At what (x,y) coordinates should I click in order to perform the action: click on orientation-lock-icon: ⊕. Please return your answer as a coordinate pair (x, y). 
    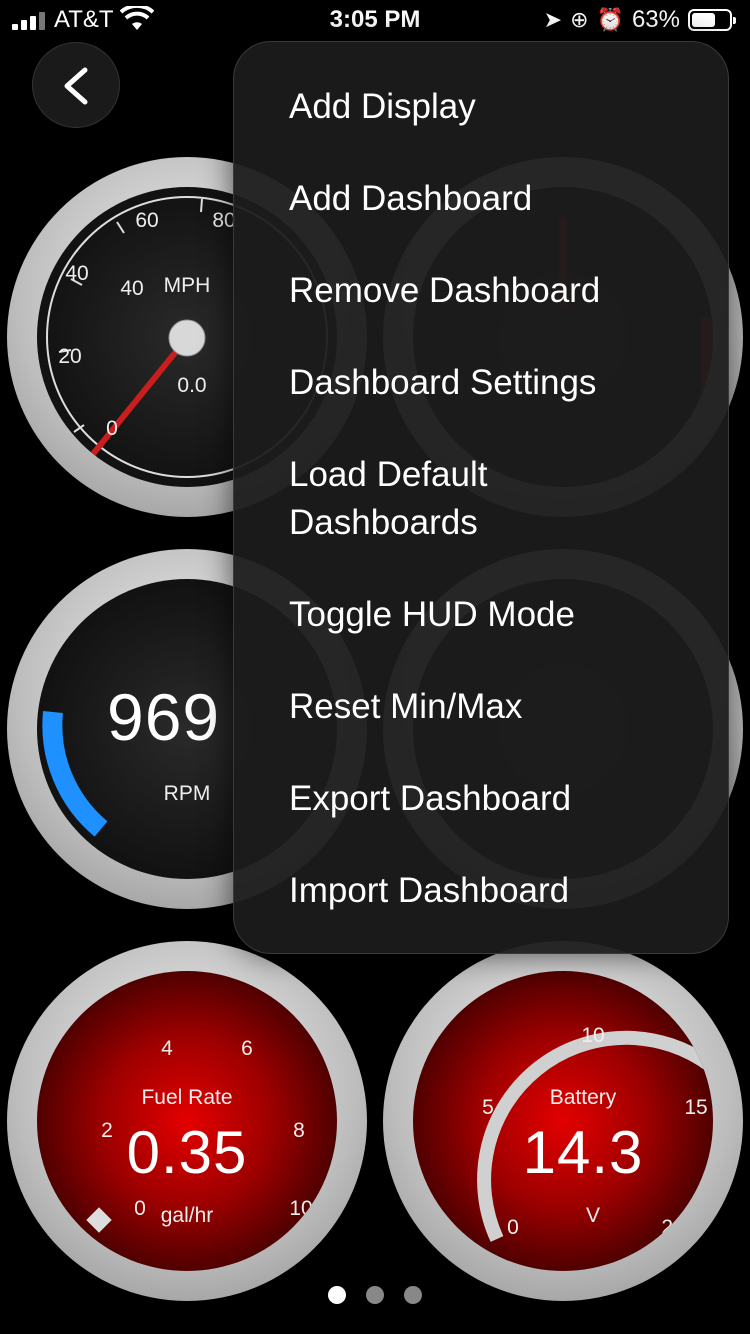
    Looking at the image, I should click on (579, 19).